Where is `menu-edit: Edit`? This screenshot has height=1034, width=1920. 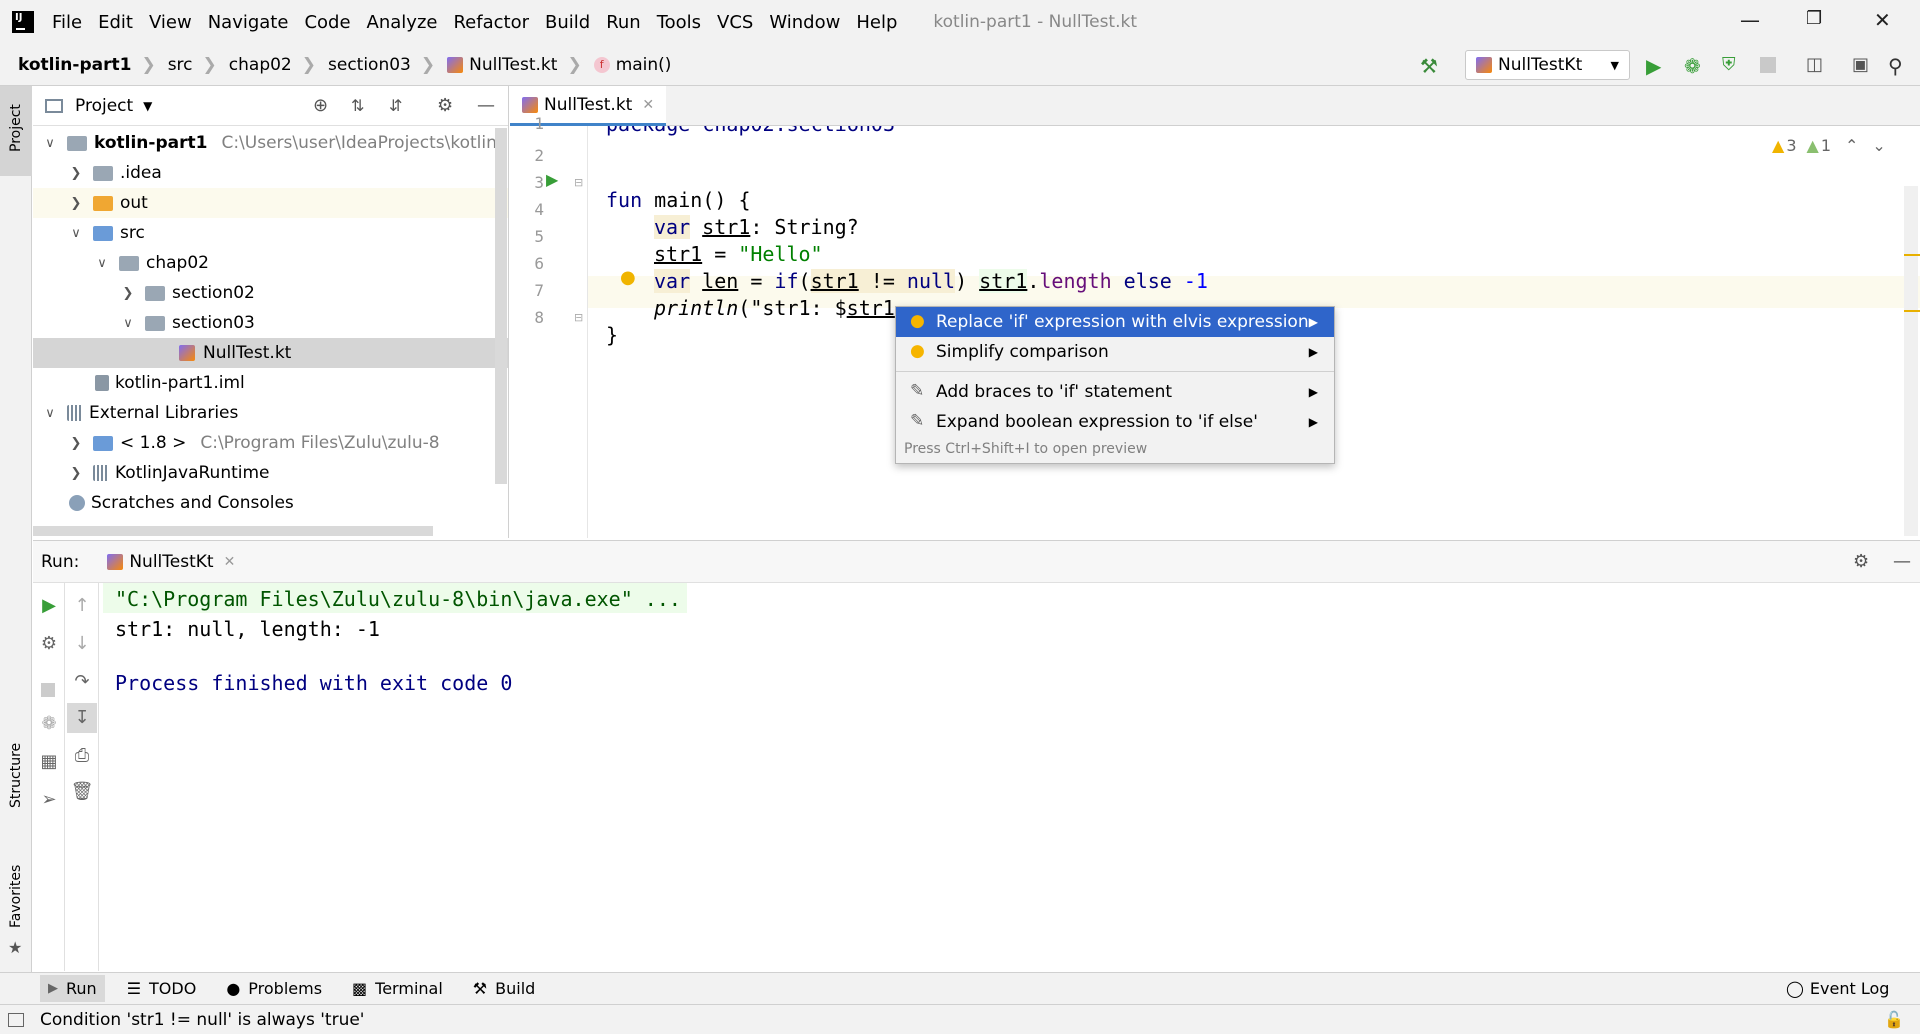
menu-edit: Edit is located at coordinates (115, 22).